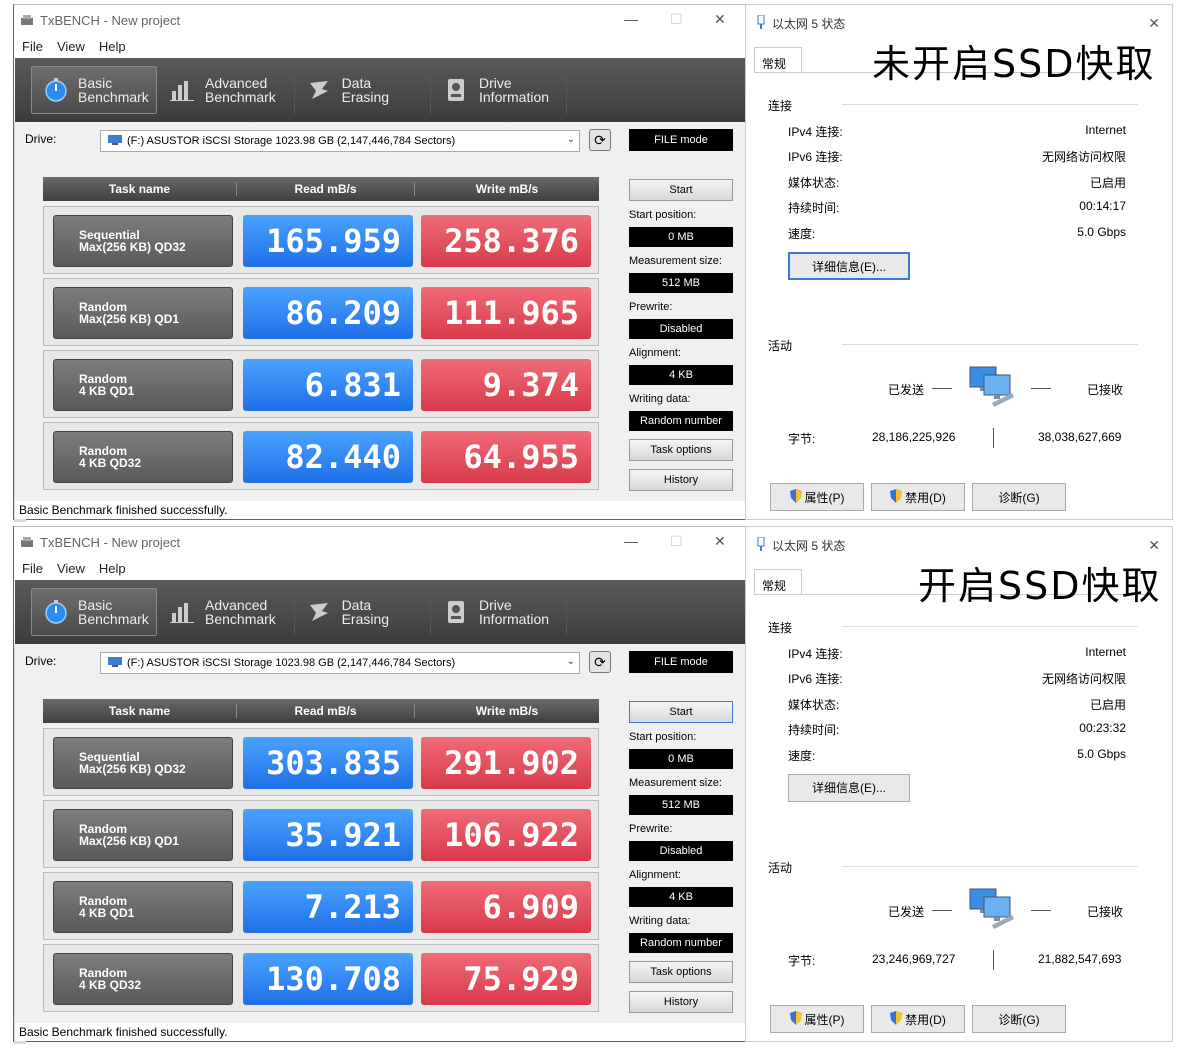 The width and height of the screenshot is (1177, 1059). What do you see at coordinates (328, 385) in the screenshot?
I see `read-value: 6.831` at bounding box center [328, 385].